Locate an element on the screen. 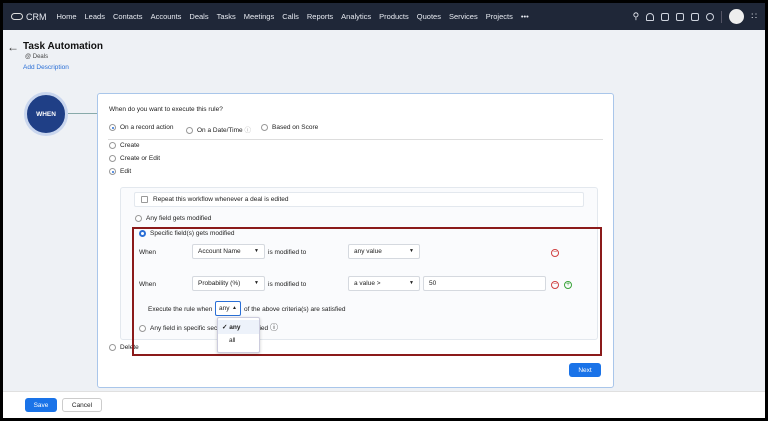 Image resolution: width=768 pixels, height=421 pixels. nav-tasks: Tasks is located at coordinates (226, 16).